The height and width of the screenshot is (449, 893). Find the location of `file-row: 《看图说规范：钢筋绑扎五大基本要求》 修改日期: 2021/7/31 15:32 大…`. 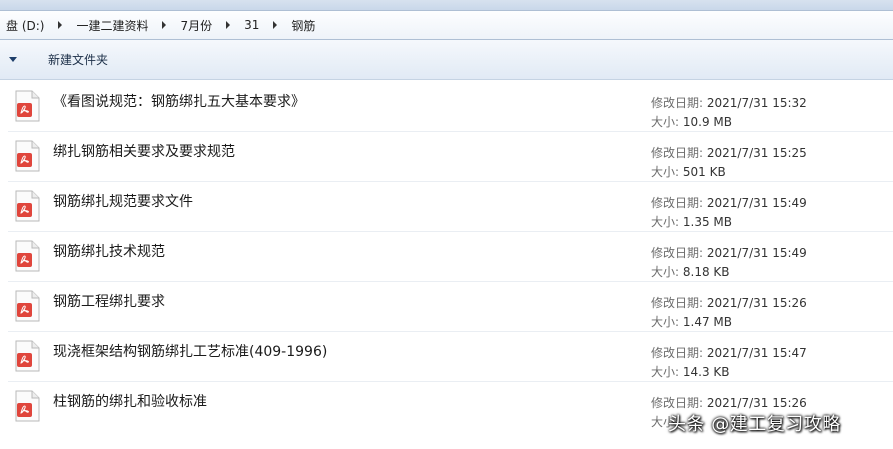

file-row: 《看图说规范：钢筋绑扎五大基本要求》 修改日期: 2021/7/31 15:32 大… is located at coordinates (446, 107).